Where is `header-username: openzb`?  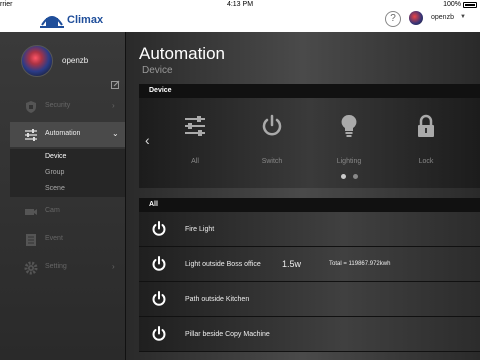 header-username: openzb is located at coordinates (442, 17).